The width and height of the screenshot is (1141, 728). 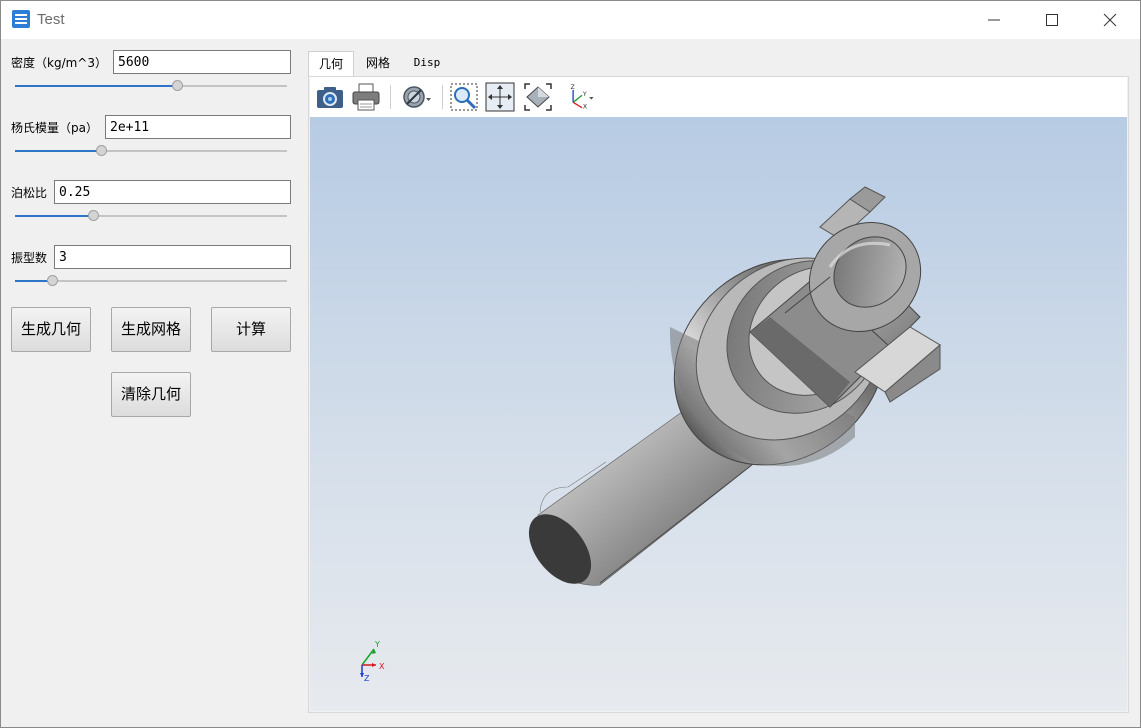 What do you see at coordinates (538, 97) in the screenshot?
I see `fit-all-icon` at bounding box center [538, 97].